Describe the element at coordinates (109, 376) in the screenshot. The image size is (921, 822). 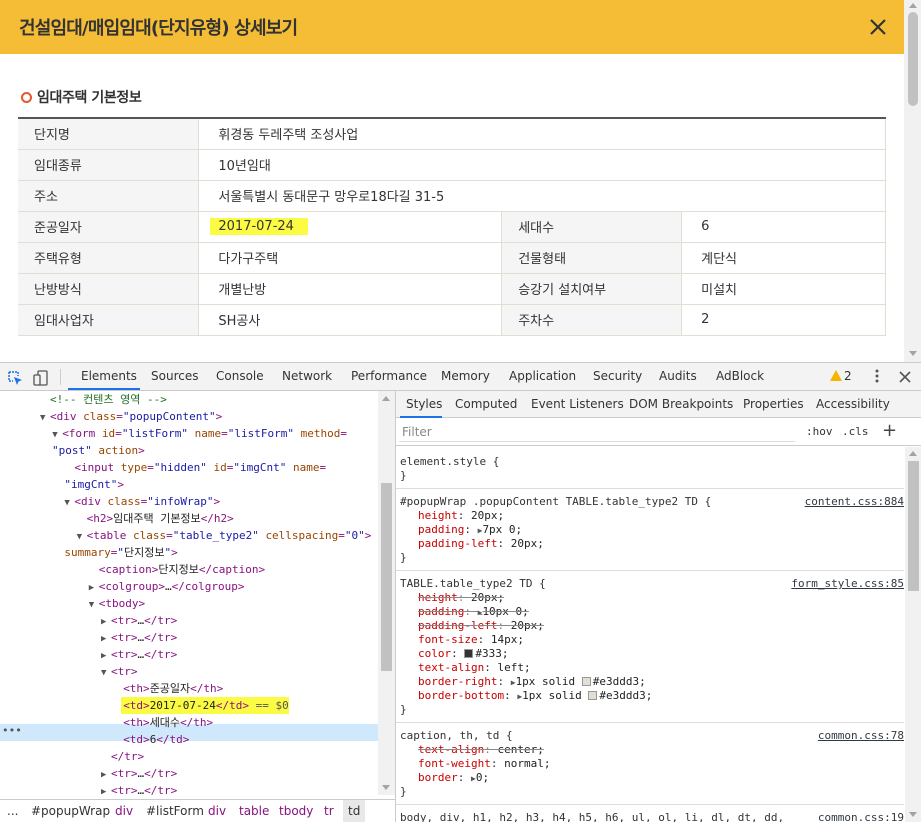
I see `tab-elements: Elements` at that location.